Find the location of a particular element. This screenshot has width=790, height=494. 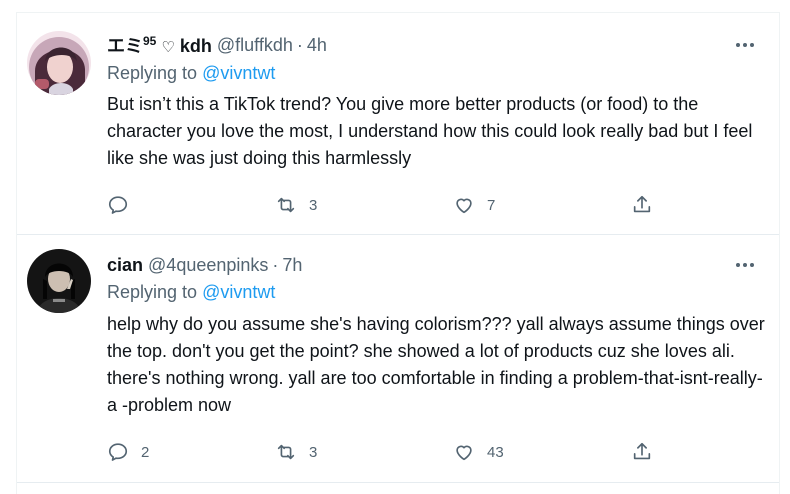

tweet-actions: 2 3 43 is located at coordinates (387, 452).